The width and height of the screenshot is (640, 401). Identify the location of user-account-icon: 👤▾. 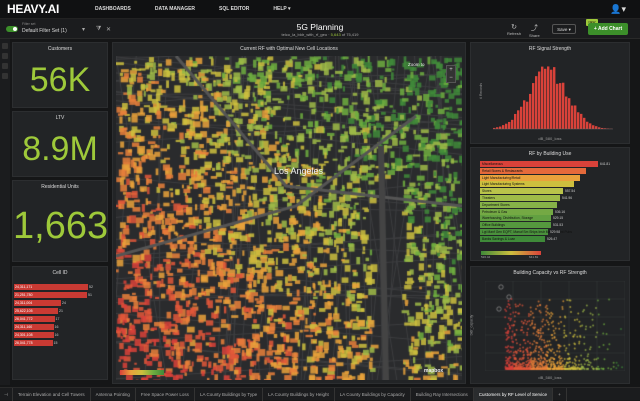
(618, 9).